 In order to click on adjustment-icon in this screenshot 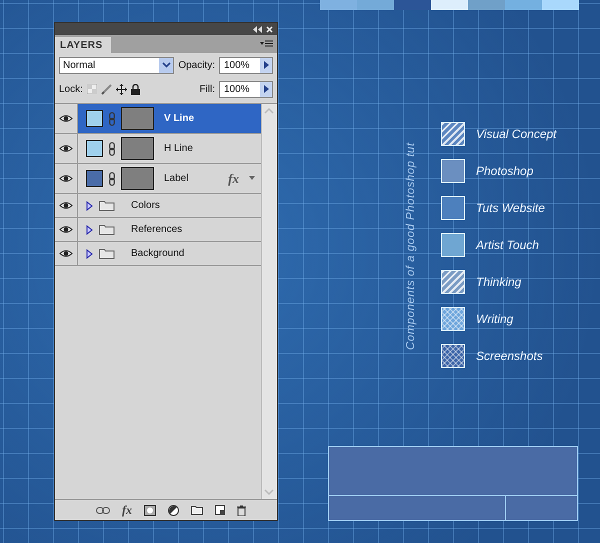, I will do `click(173, 510)`.